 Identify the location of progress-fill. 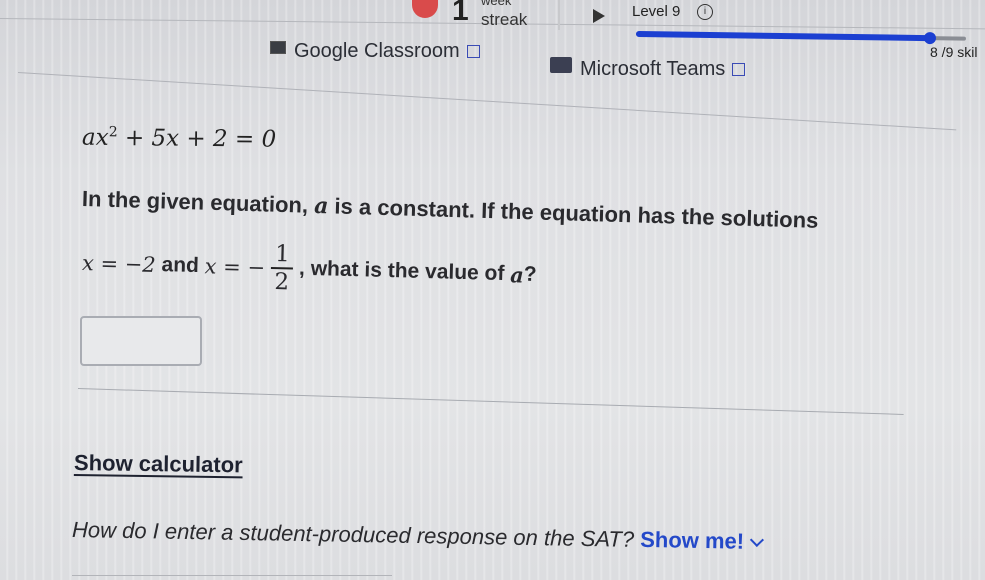
(782, 36).